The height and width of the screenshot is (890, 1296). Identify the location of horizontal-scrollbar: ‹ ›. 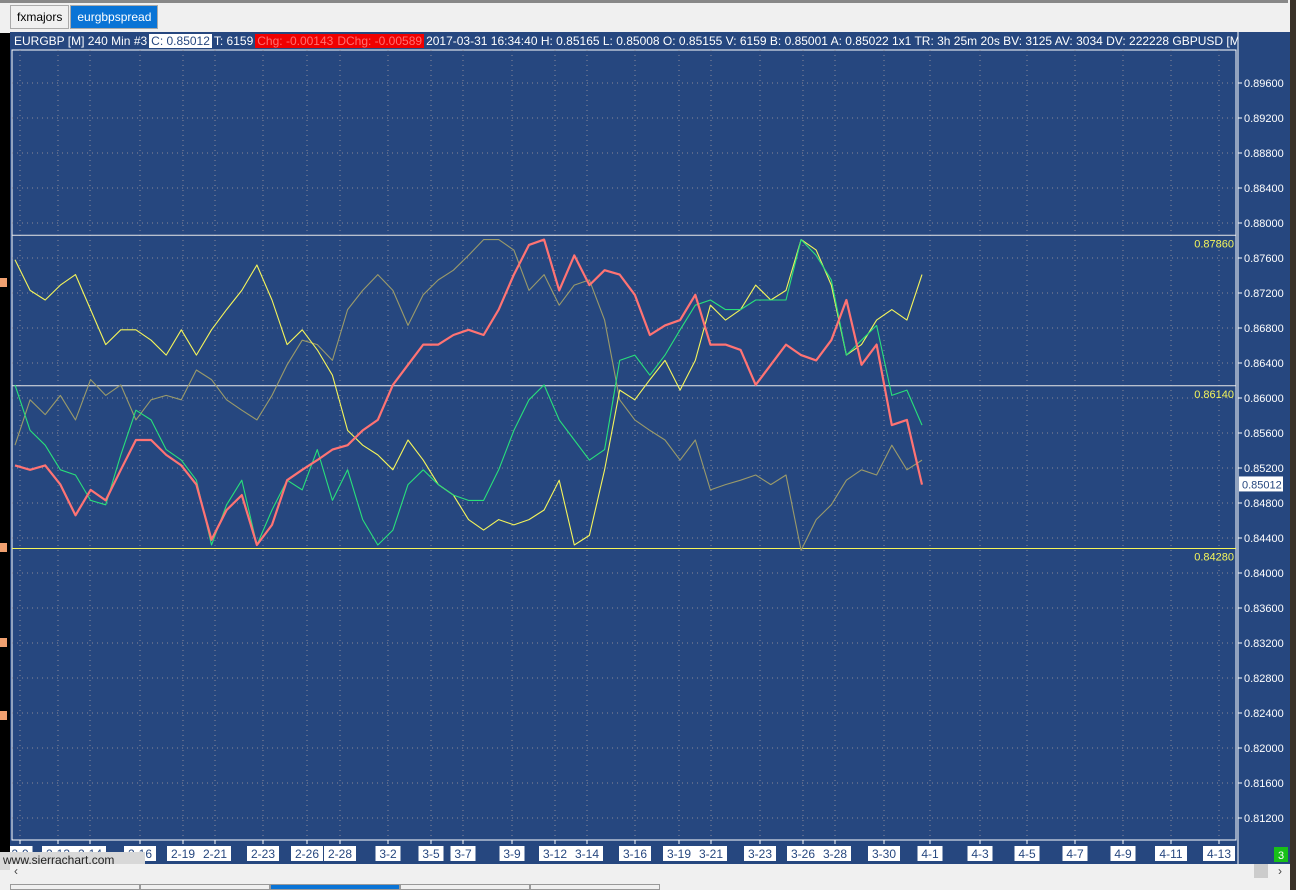
(649, 872).